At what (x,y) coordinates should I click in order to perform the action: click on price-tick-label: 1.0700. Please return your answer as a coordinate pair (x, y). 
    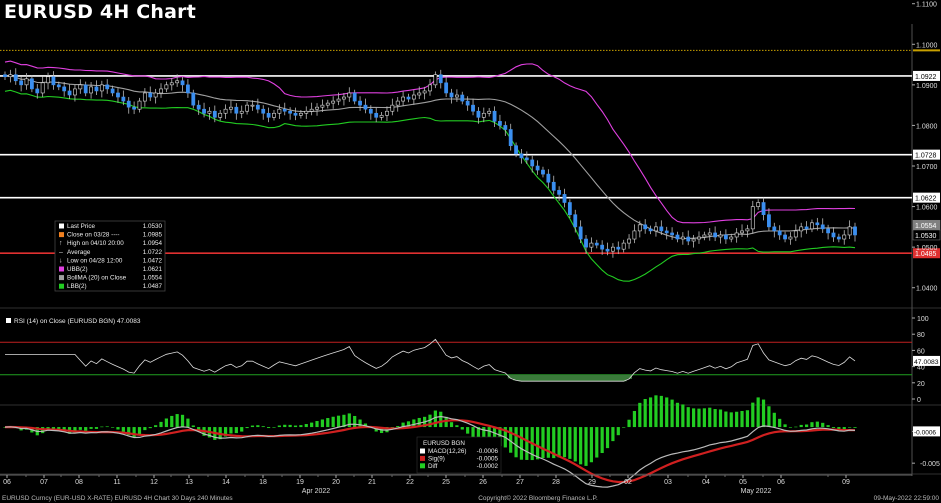
    Looking at the image, I should click on (927, 167).